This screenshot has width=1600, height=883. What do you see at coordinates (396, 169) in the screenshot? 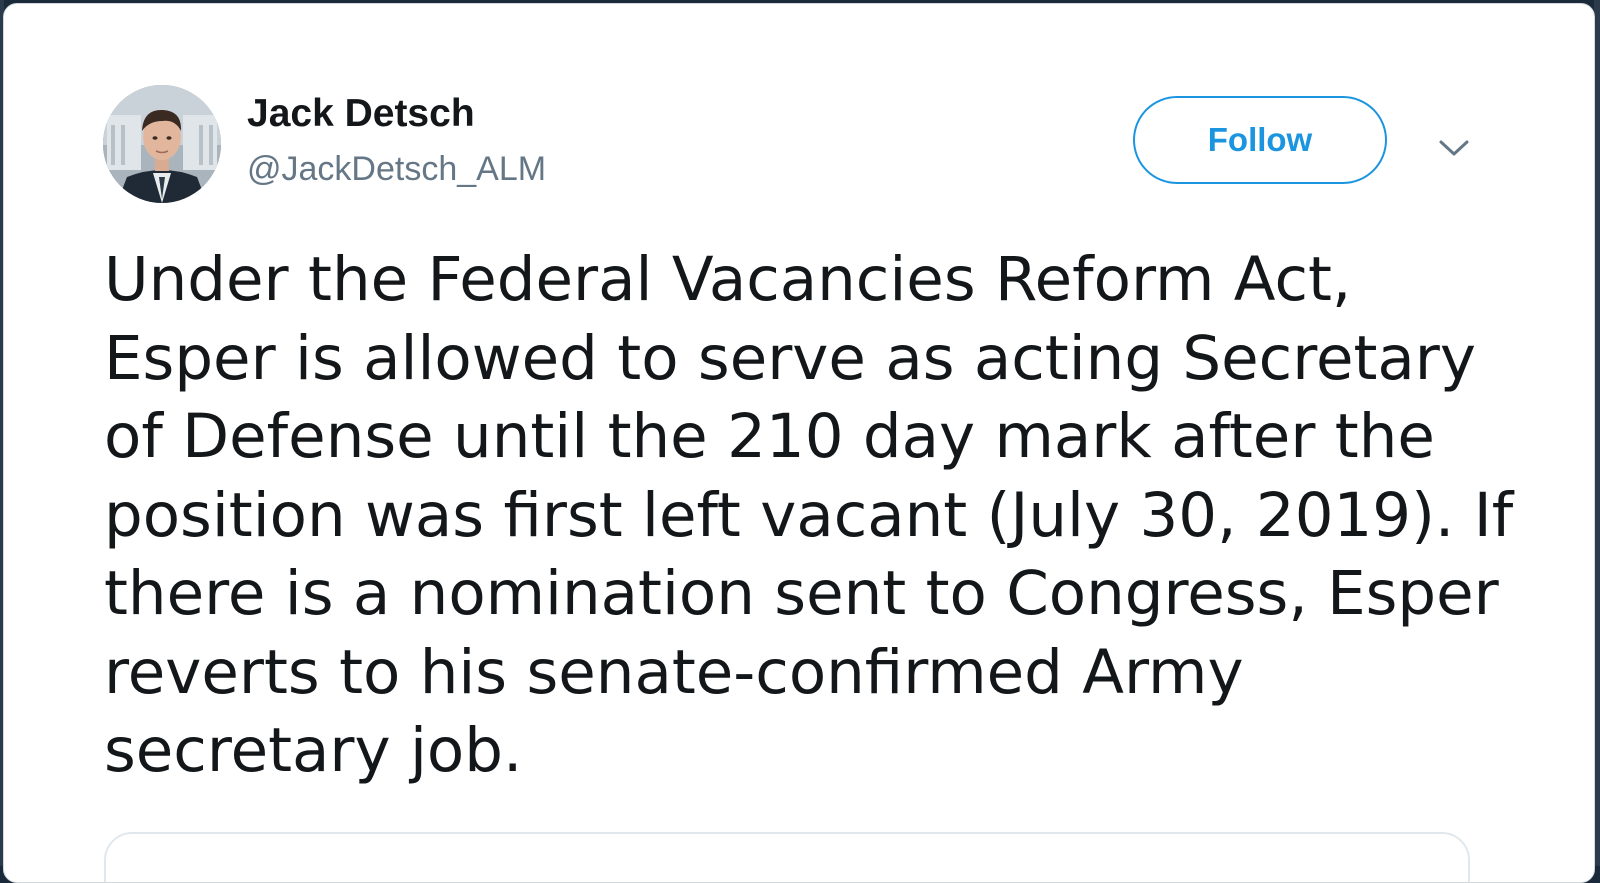
I see `author-handle: @JackDetsch_ALM` at bounding box center [396, 169].